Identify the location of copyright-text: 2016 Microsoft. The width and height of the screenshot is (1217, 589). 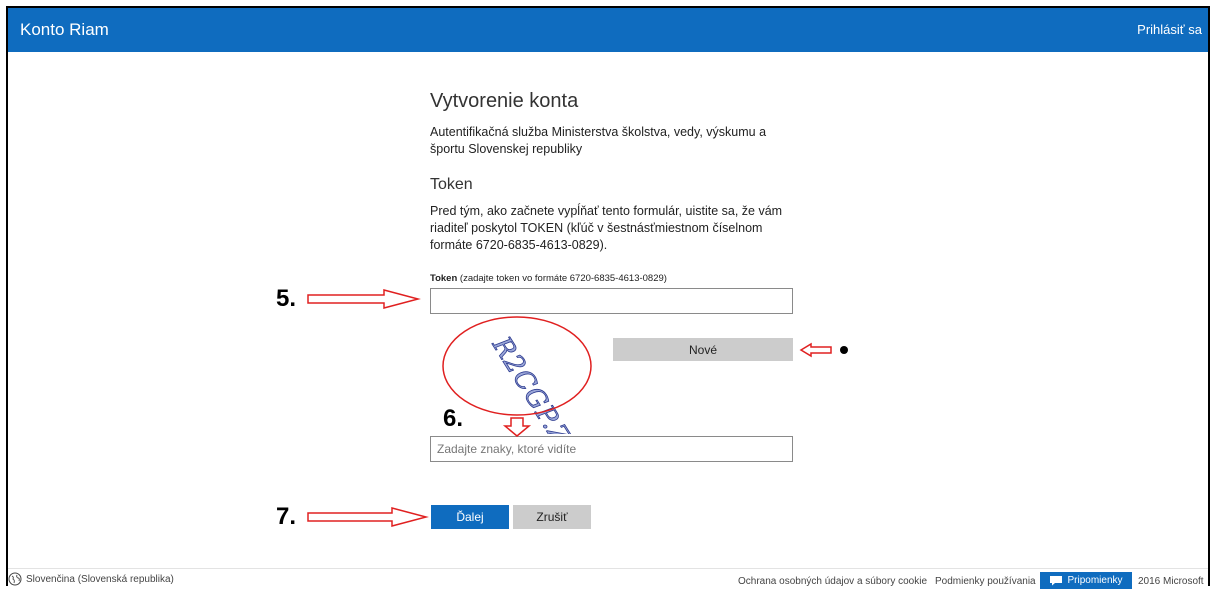
(1171, 581).